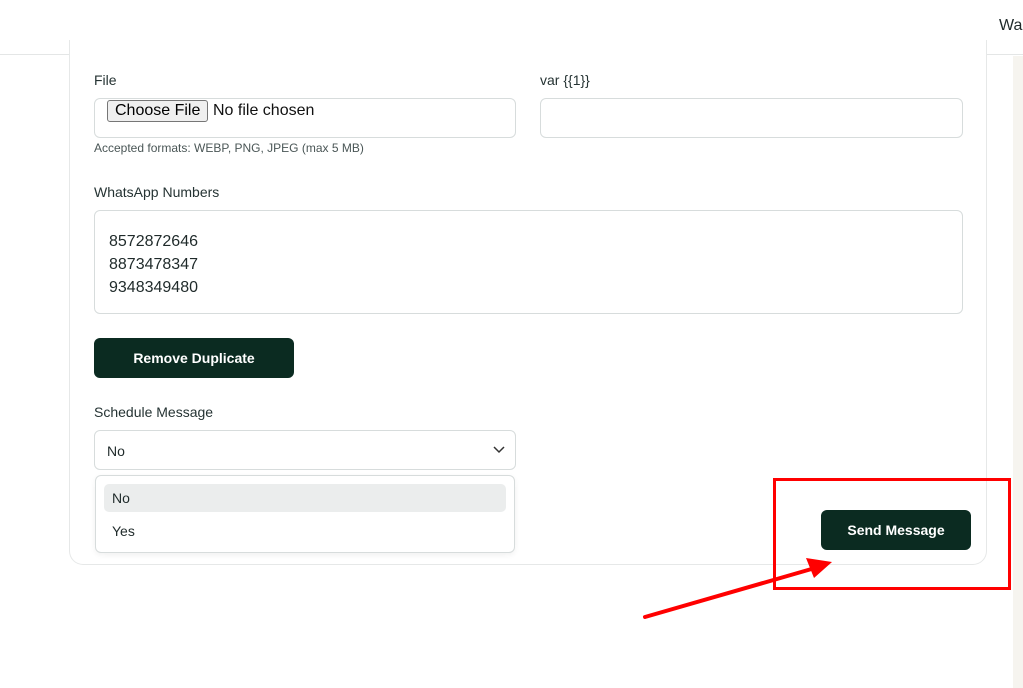  What do you see at coordinates (737, 588) in the screenshot?
I see `annotation-arrow-icon` at bounding box center [737, 588].